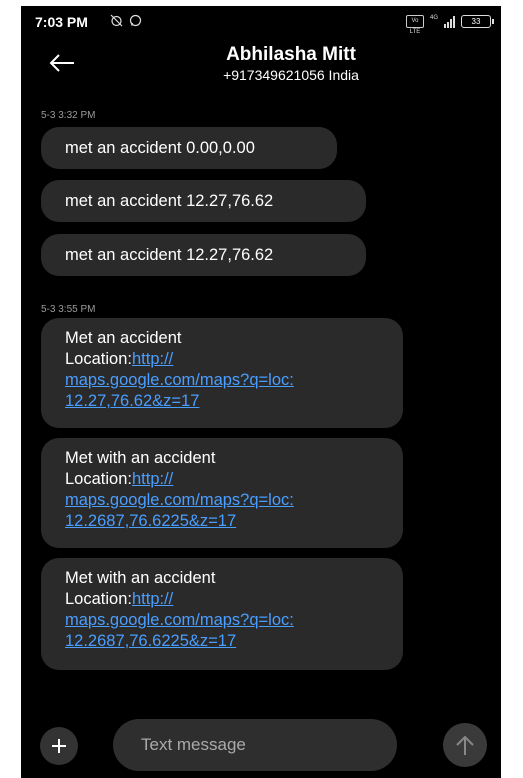 The height and width of the screenshot is (778, 523). I want to click on volte-icon: Vo LTE, so click(414, 25).